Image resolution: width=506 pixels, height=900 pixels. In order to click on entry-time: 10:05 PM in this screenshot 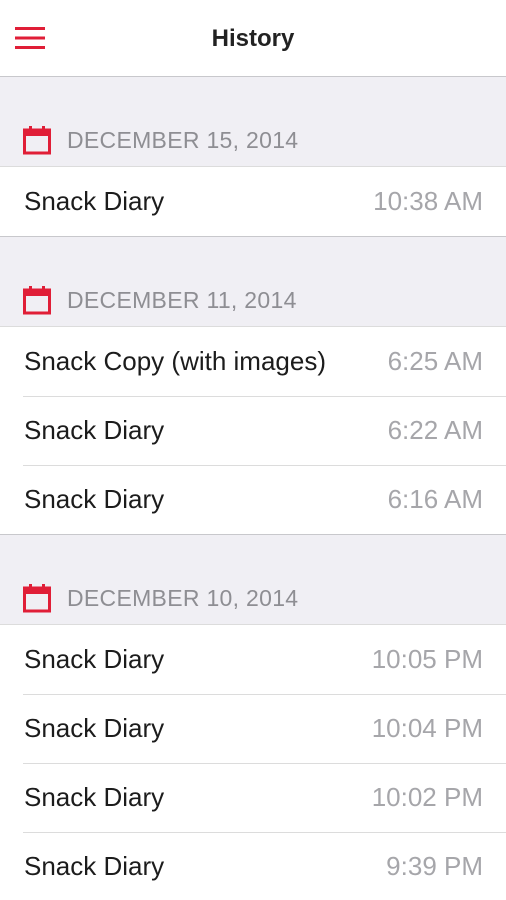, I will do `click(427, 659)`.